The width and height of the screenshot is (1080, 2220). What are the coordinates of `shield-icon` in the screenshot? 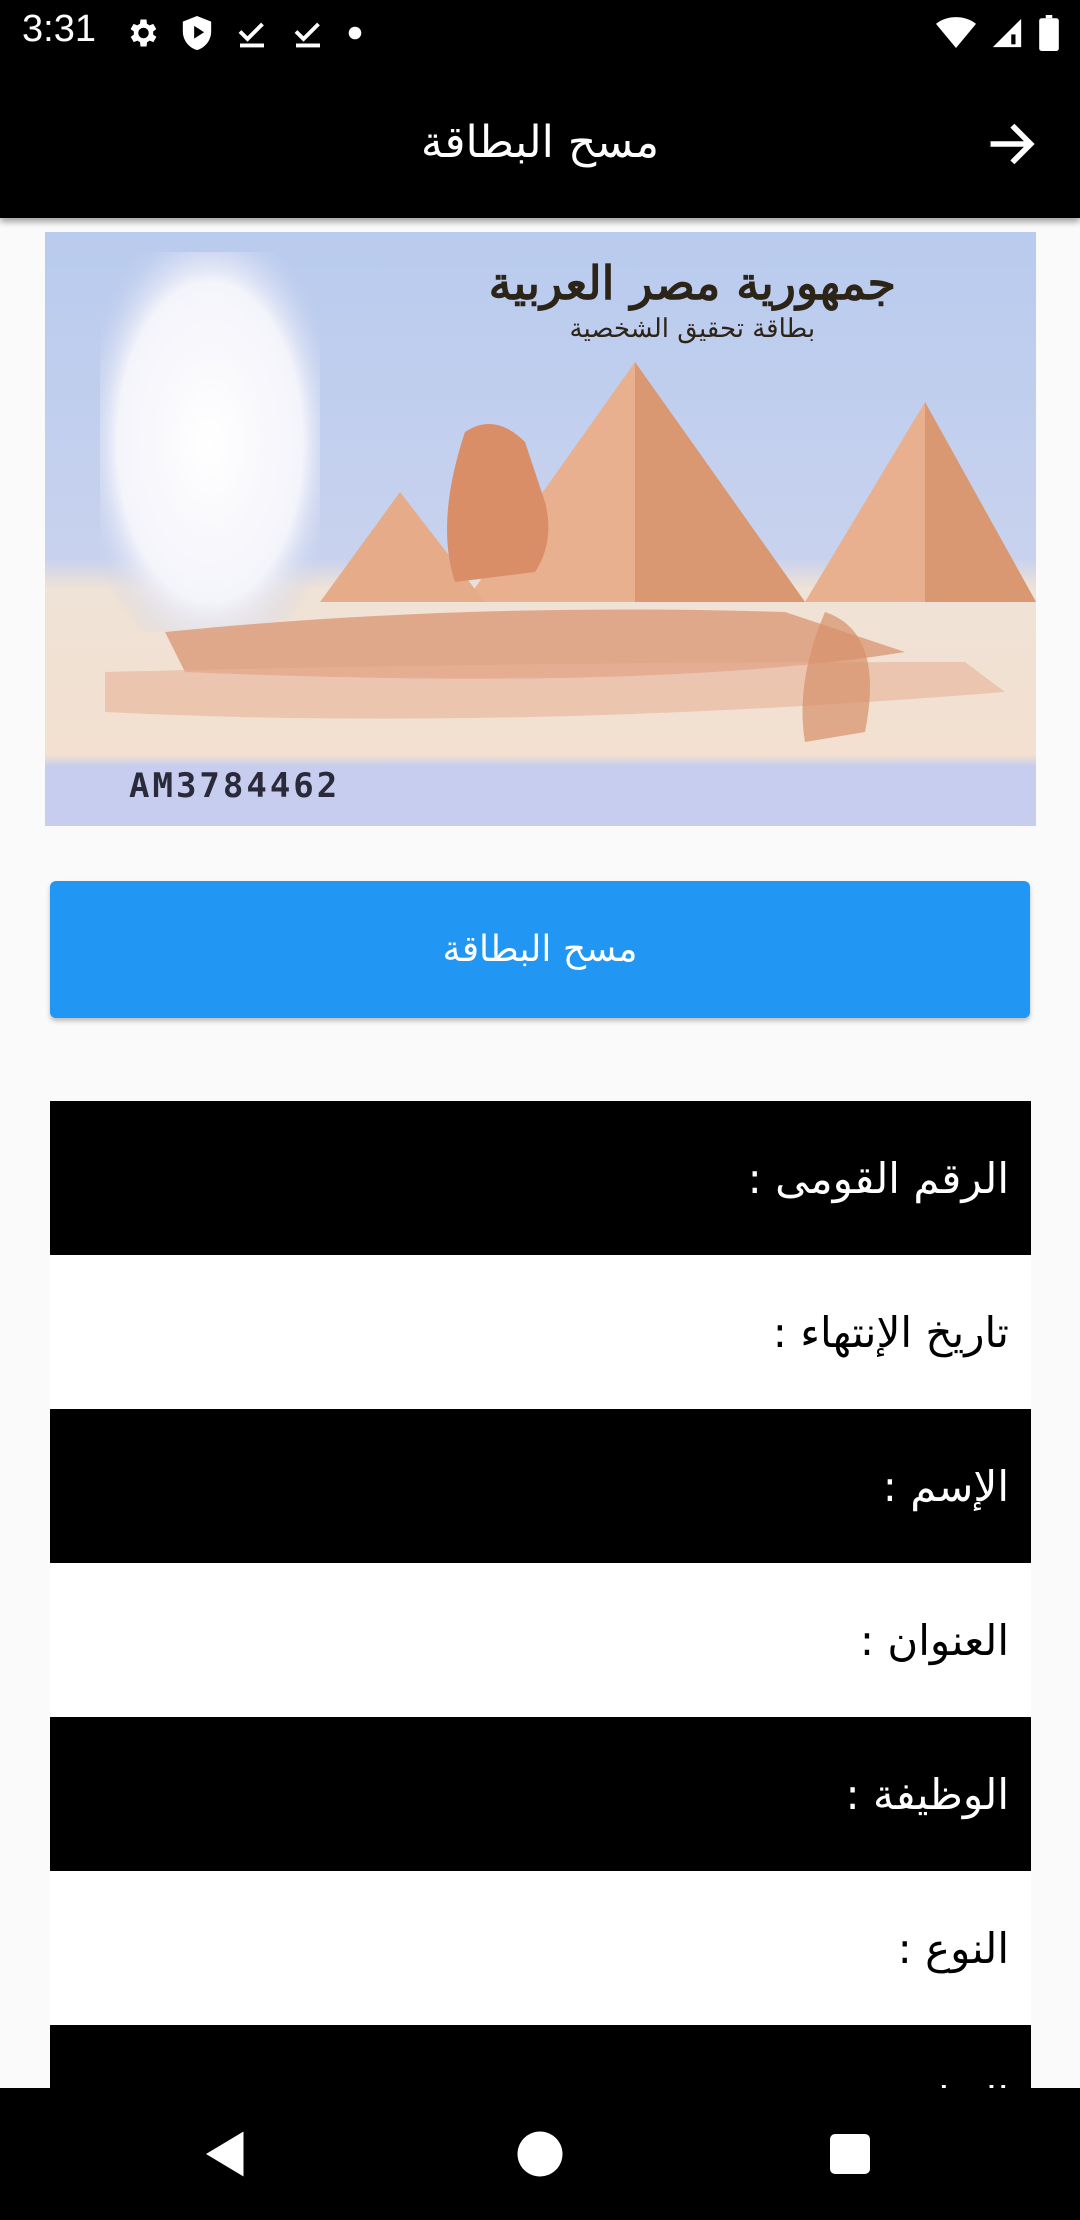 It's located at (197, 33).